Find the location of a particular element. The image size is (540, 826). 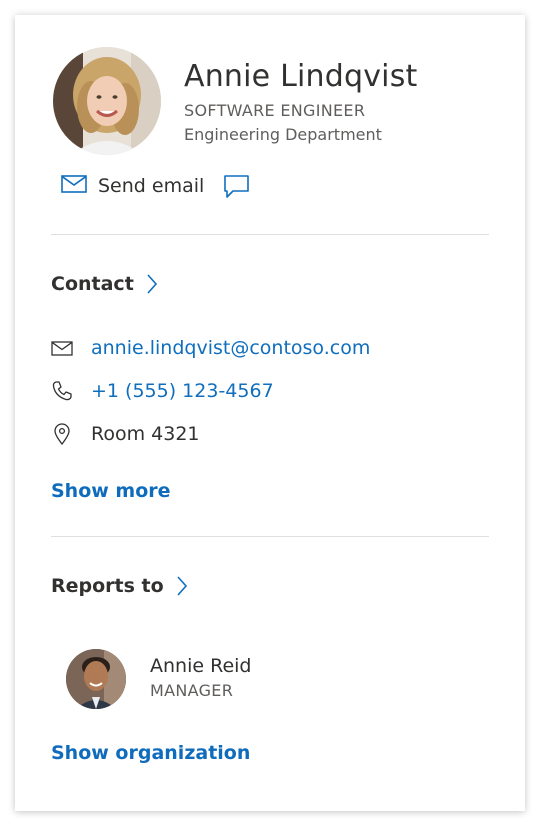

phone-icon is located at coordinates (62, 391).